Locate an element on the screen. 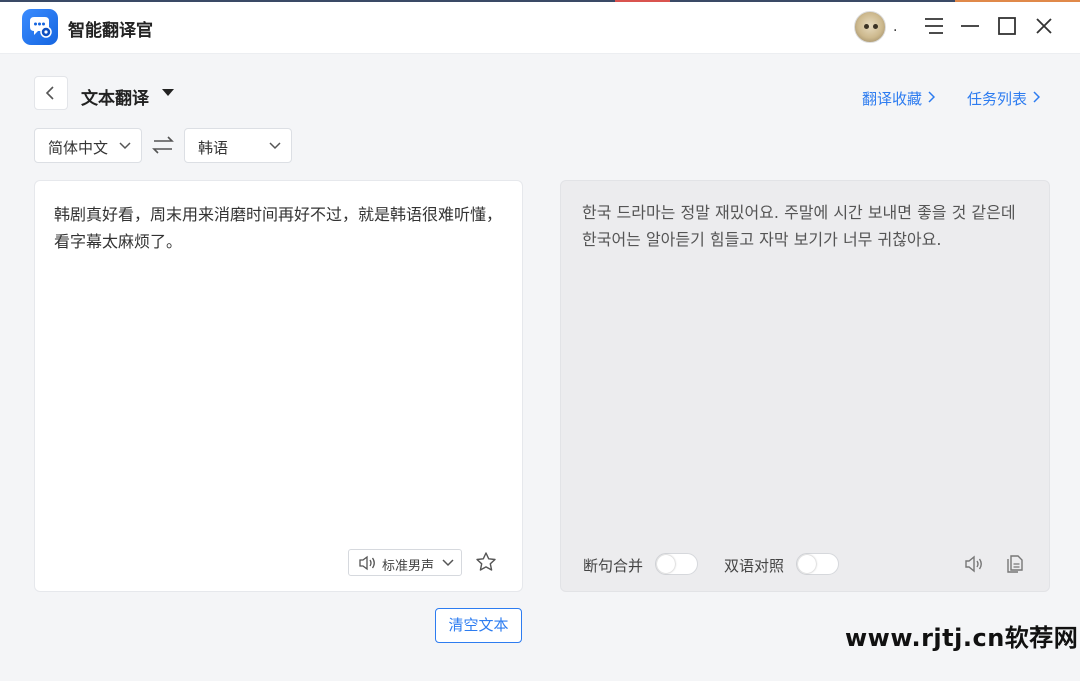  source-language-label: 简体中文 is located at coordinates (78, 148).